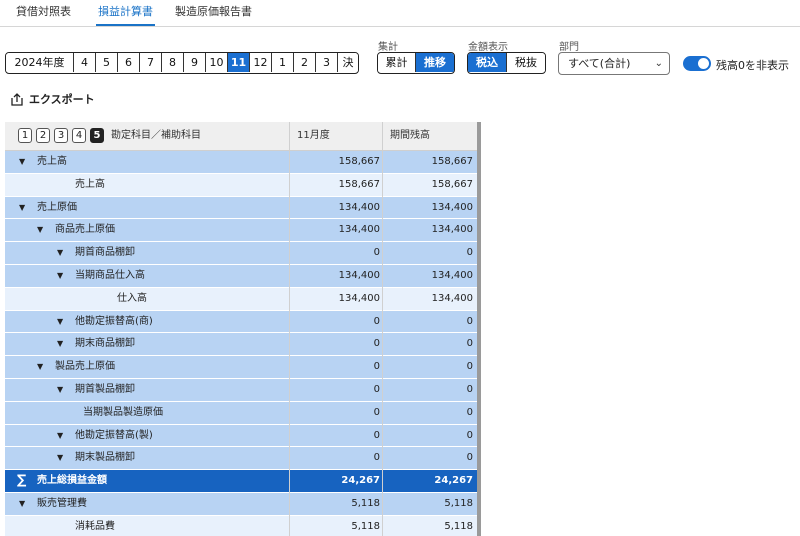 This screenshot has width=800, height=536. What do you see at coordinates (242, 162) in the screenshot?
I see `table-row: ▼ 売上高 158,667 158,667` at bounding box center [242, 162].